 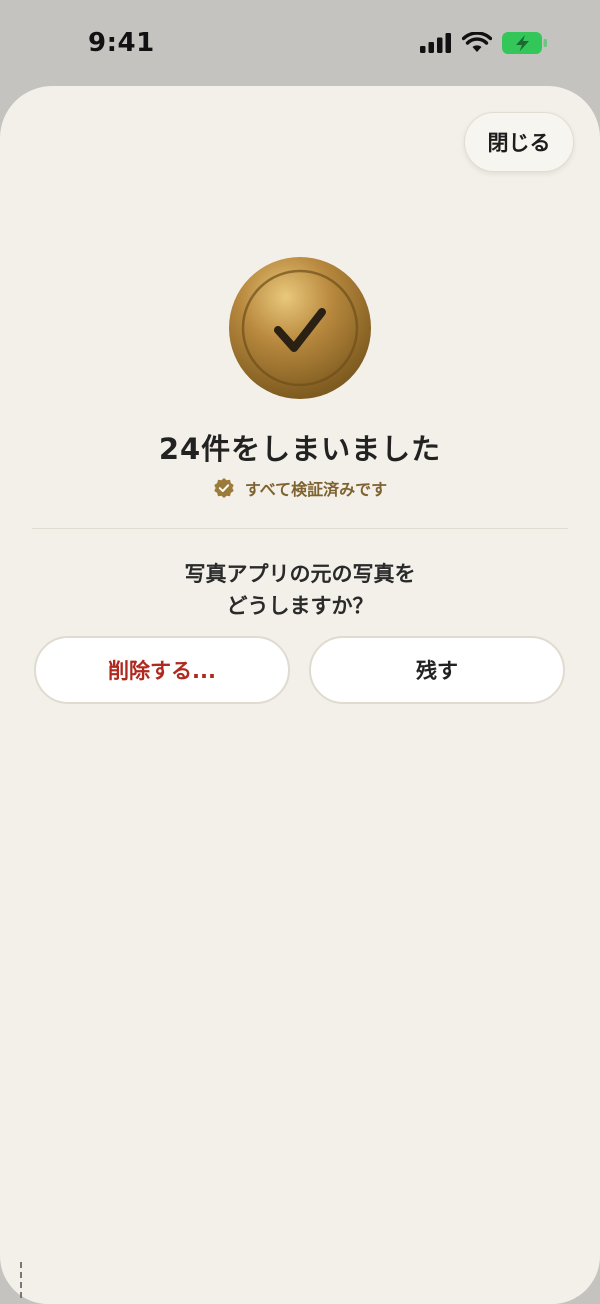 I want to click on battery-charging-icon, so click(x=524, y=43).